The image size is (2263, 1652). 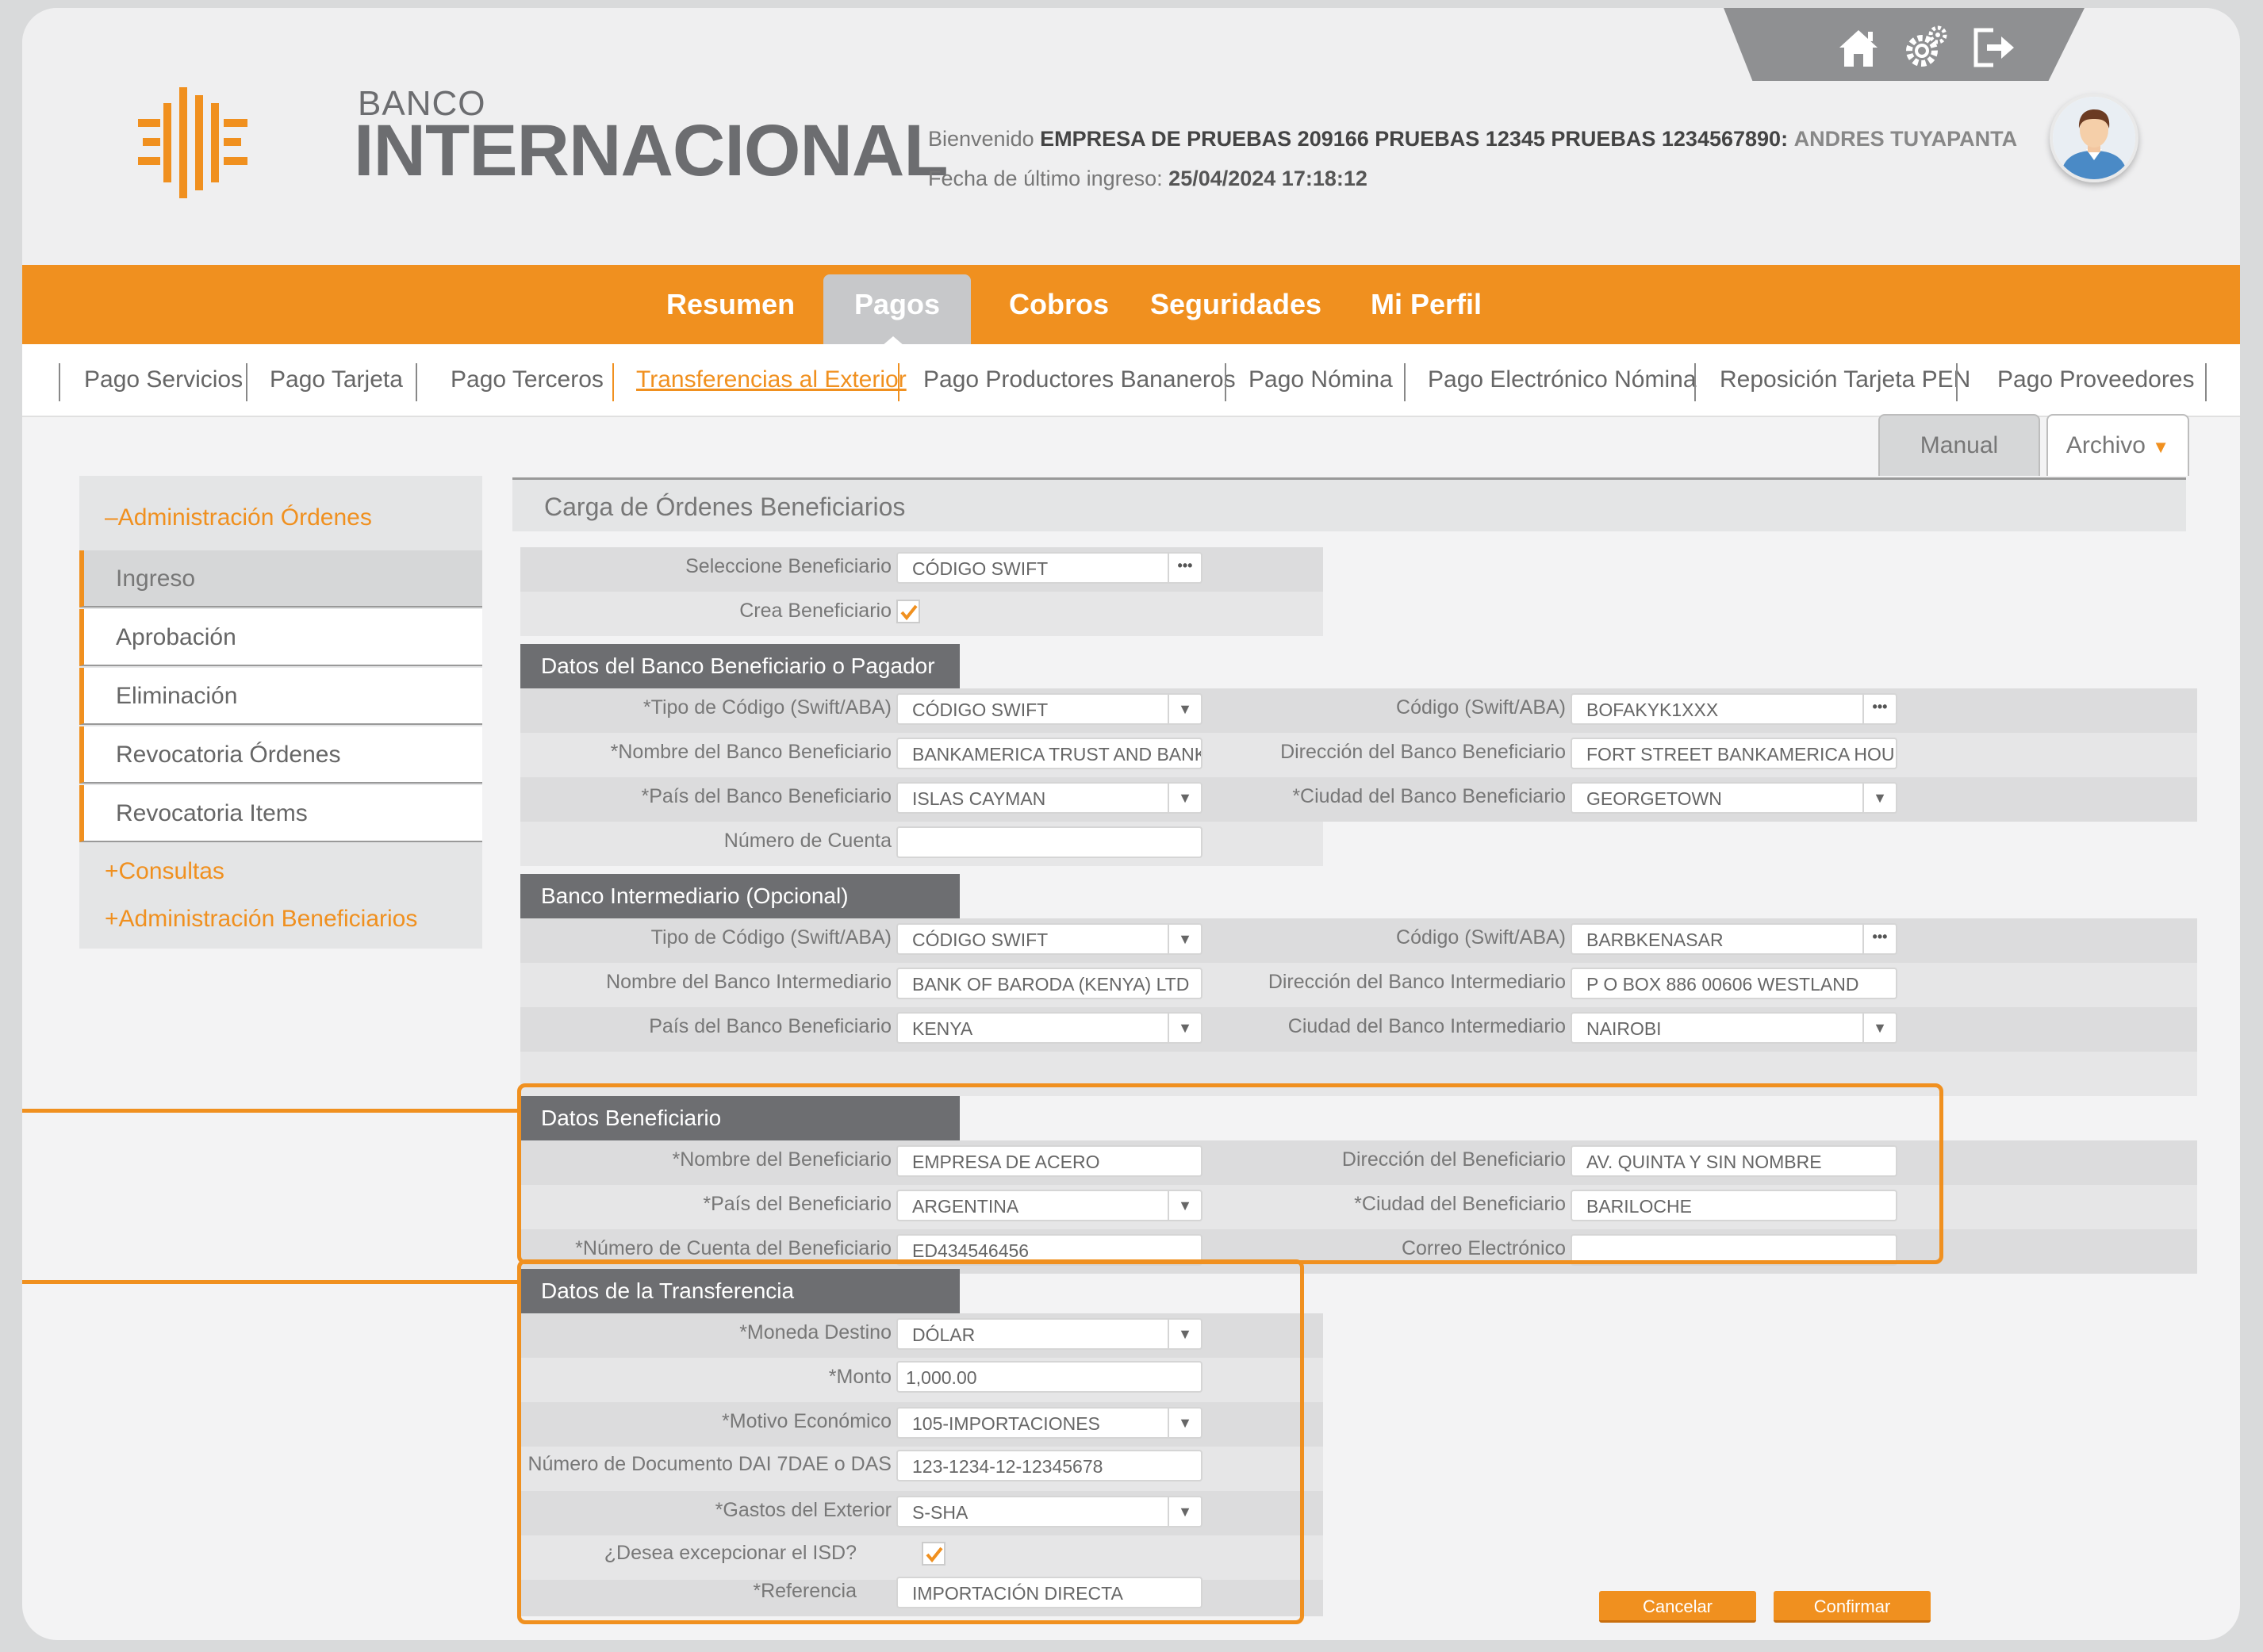 What do you see at coordinates (1049, 842) in the screenshot?
I see `bb-cuenta-field` at bounding box center [1049, 842].